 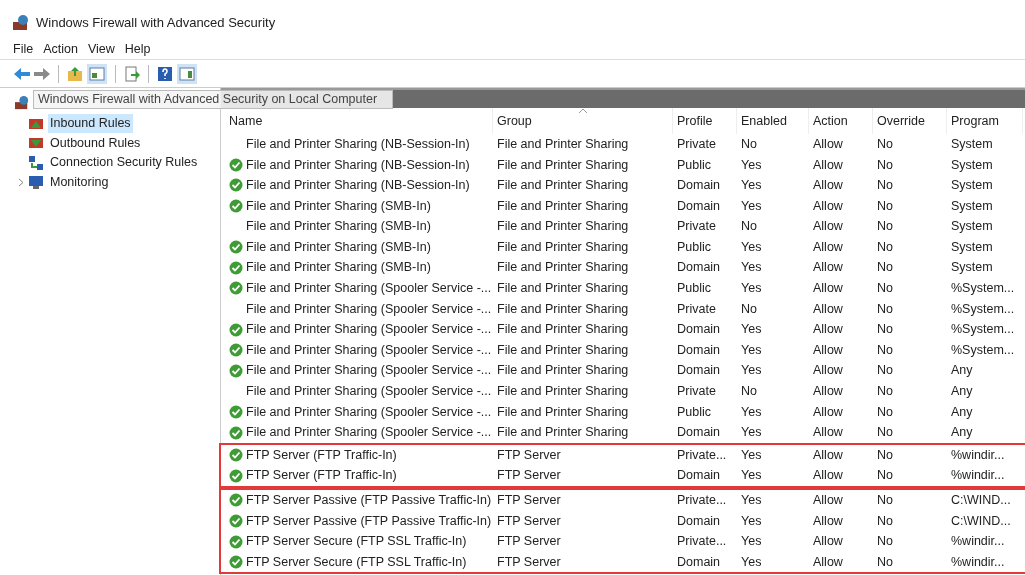 What do you see at coordinates (95, 143) in the screenshot?
I see `tree-item: Outbound Rules` at bounding box center [95, 143].